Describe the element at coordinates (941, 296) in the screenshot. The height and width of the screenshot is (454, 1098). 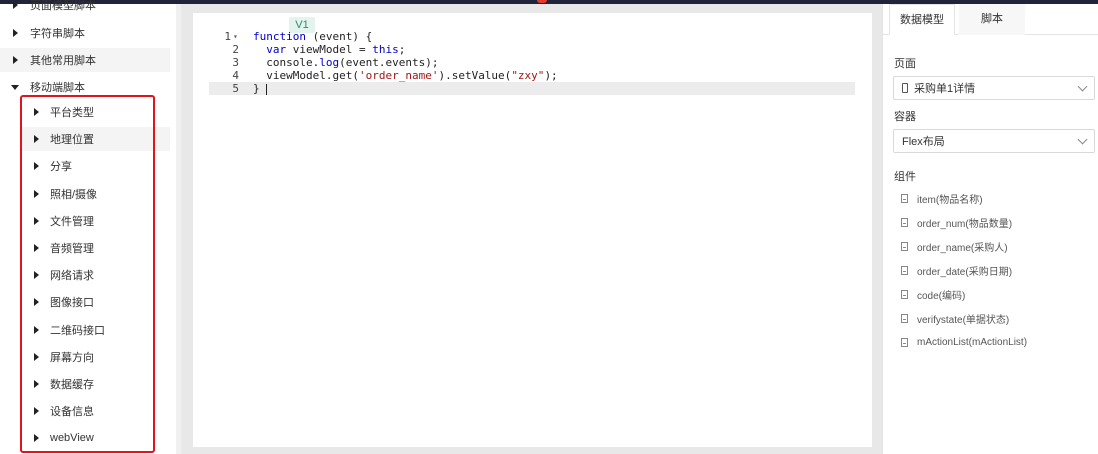
I see `component-label: code(编码)` at that location.